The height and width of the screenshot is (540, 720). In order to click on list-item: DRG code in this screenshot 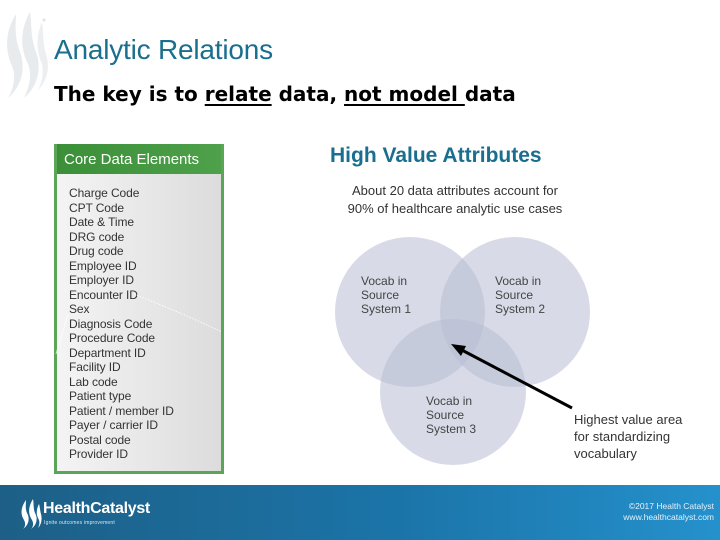, I will do `click(97, 236)`.